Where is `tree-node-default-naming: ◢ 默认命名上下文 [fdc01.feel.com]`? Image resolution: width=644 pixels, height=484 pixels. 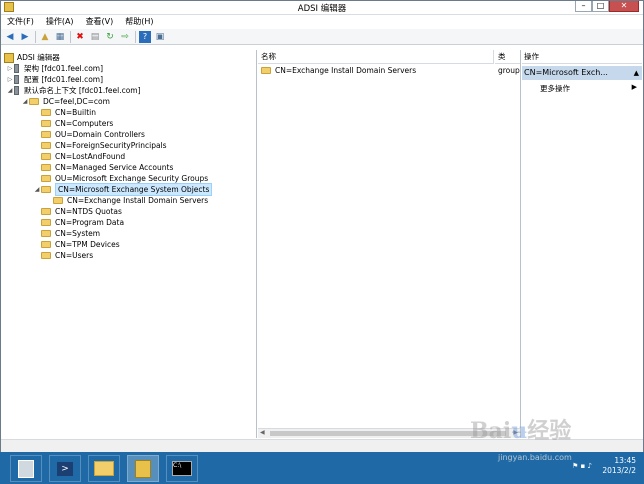 tree-node-default-naming: ◢ 默认命名上下文 [fdc01.feel.com] is located at coordinates (73, 90).